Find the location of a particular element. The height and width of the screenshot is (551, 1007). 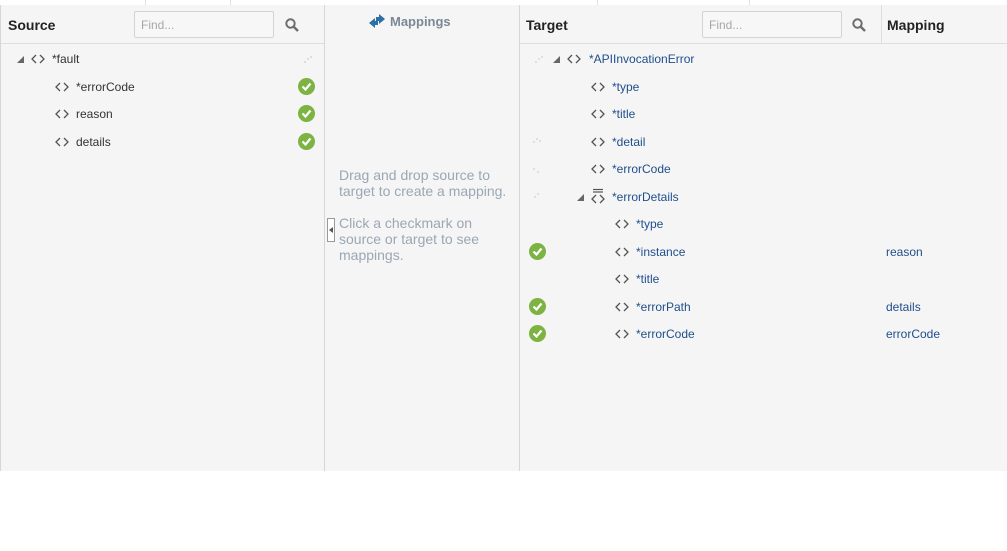

target-search-input is located at coordinates (772, 24).